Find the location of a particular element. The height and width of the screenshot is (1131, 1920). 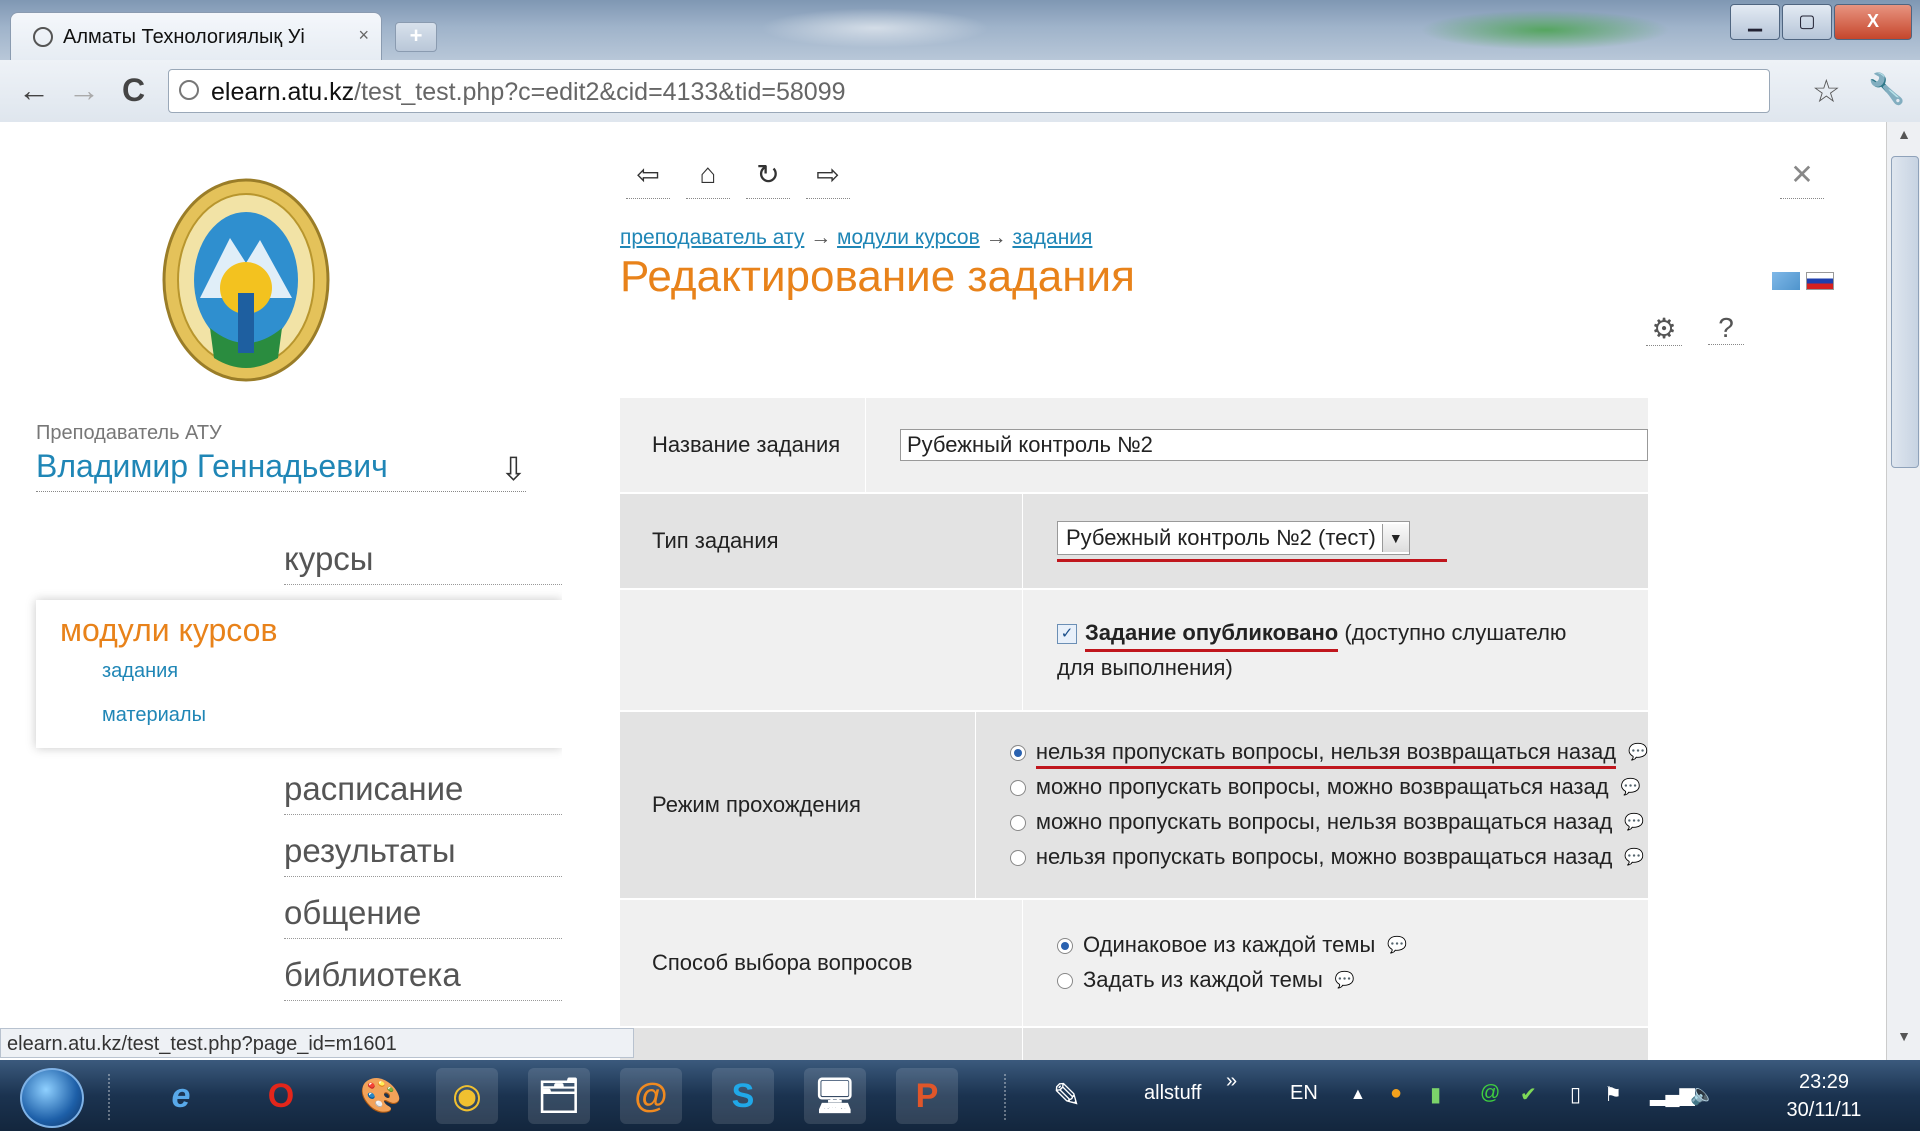

down-arrow-icon: ⇩ is located at coordinates (513, 469).